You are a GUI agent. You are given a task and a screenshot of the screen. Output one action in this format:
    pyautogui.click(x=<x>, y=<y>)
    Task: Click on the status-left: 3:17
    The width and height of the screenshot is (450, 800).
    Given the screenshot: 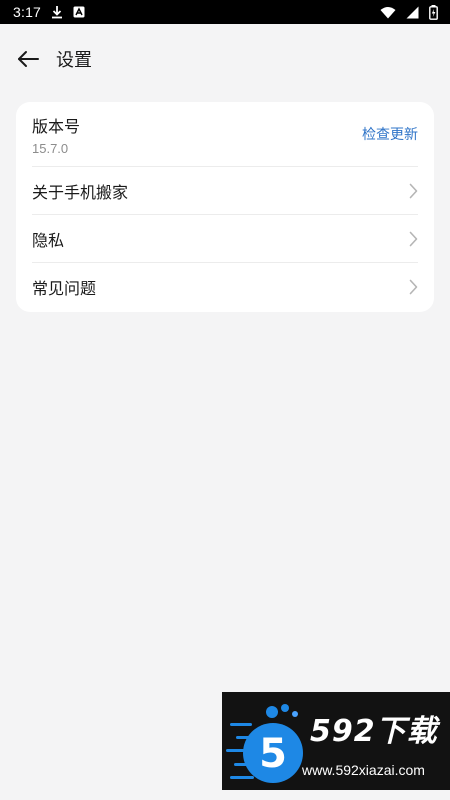 What is the action you would take?
    pyautogui.click(x=49, y=12)
    